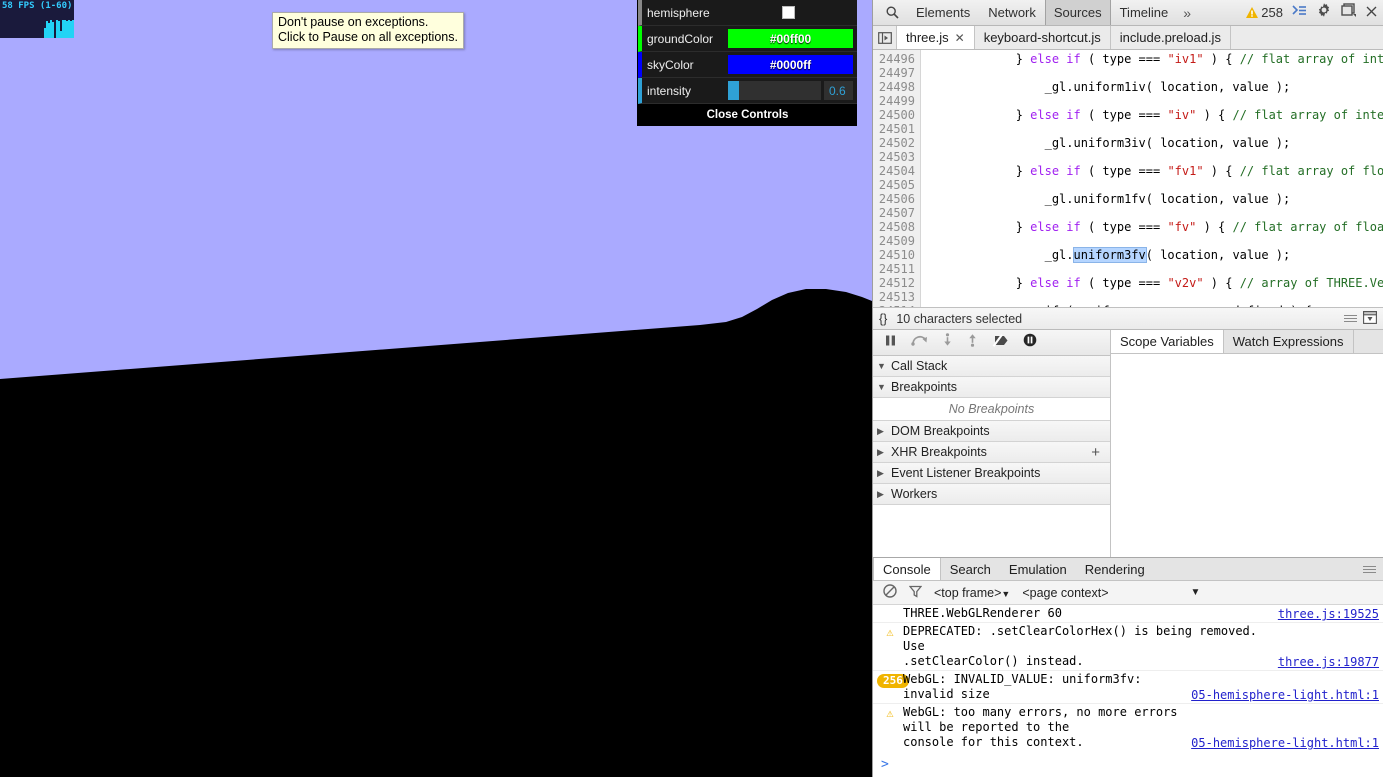  Describe the element at coordinates (890, 592) in the screenshot. I see `clear-console-icon` at that location.